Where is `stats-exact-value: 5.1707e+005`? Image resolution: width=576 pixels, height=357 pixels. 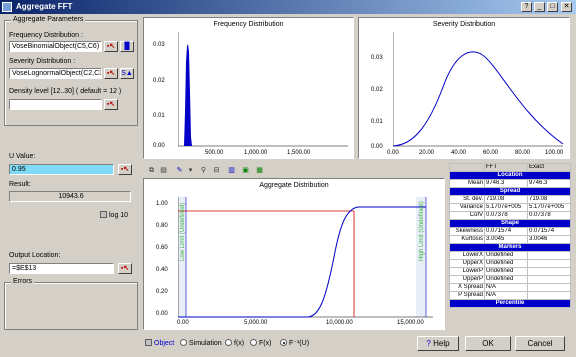 stats-exact-value: 5.1707e+005 is located at coordinates (549, 207).